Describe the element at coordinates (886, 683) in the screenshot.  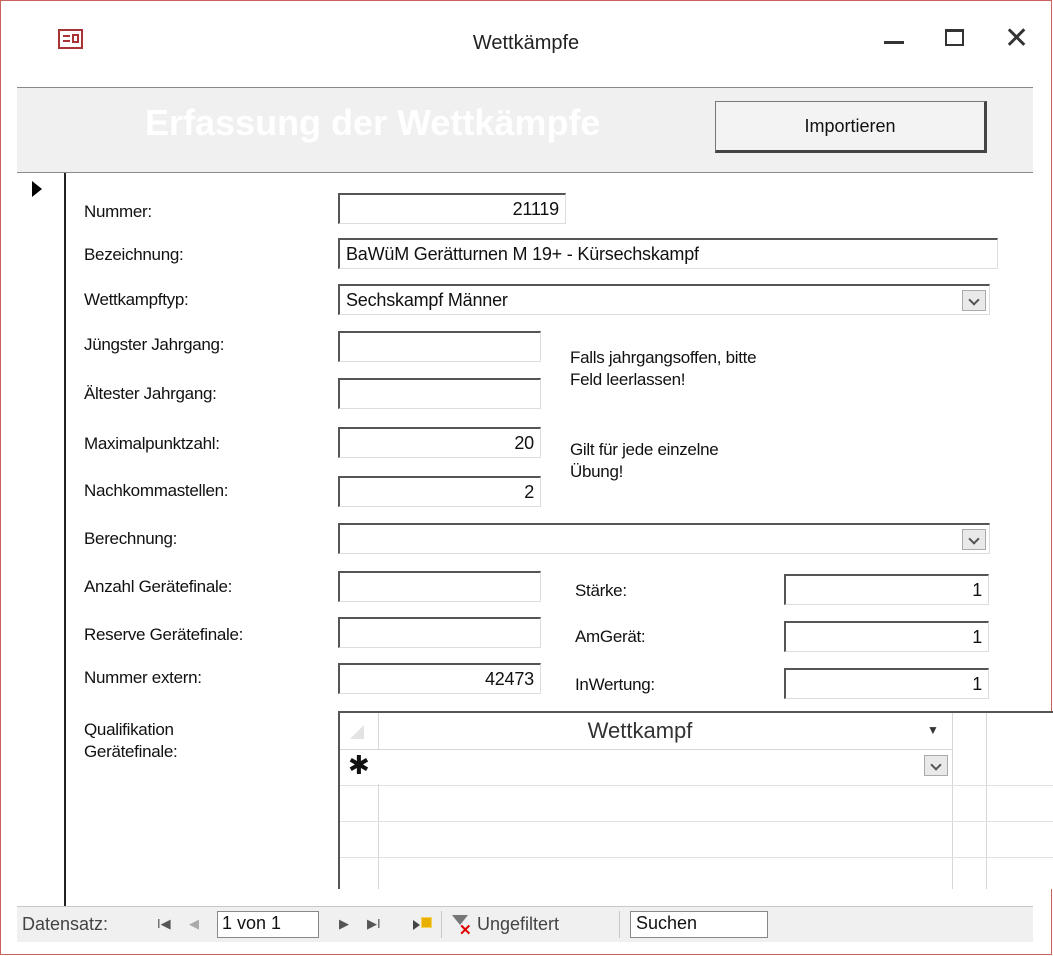
I see `inwertung-field: 1` at that location.